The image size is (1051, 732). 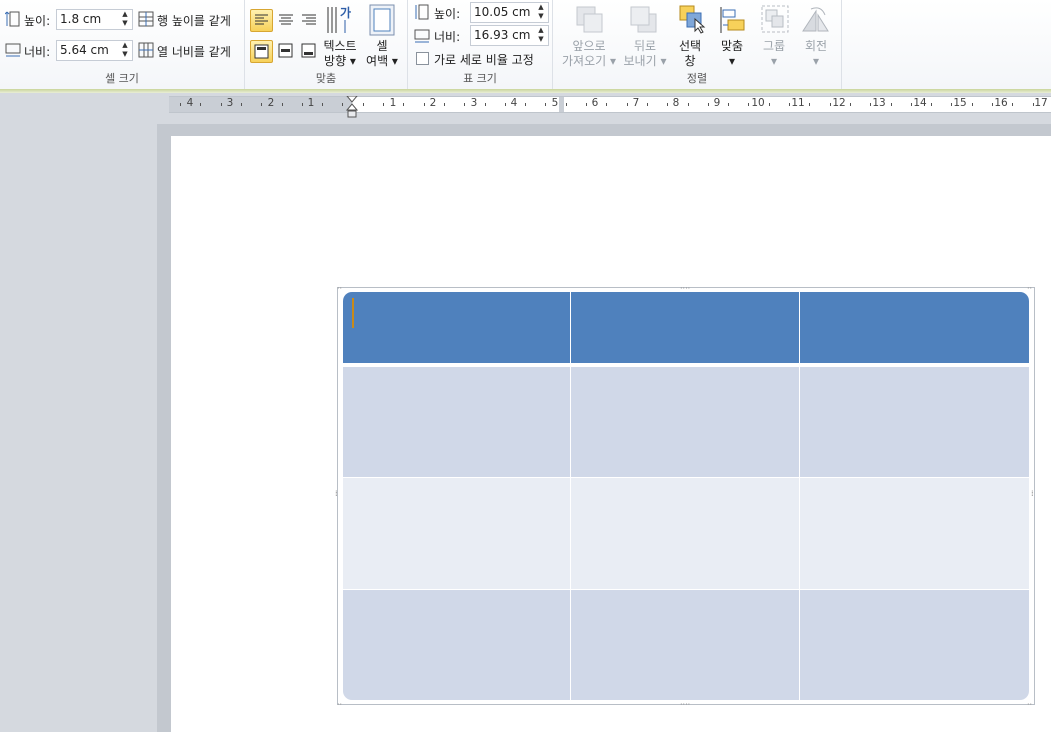 I want to click on group-icon, so click(x=775, y=20).